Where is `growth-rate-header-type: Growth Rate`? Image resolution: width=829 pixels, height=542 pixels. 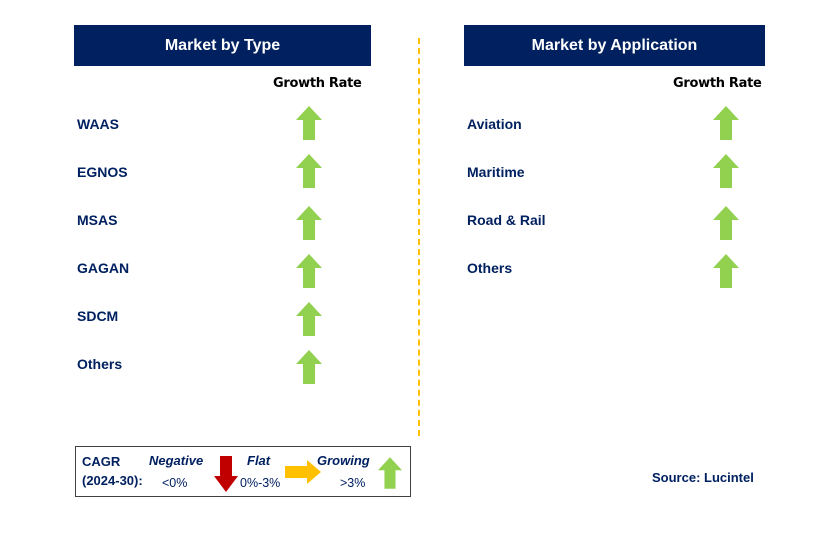
growth-rate-header-type: Growth Rate is located at coordinates (317, 83).